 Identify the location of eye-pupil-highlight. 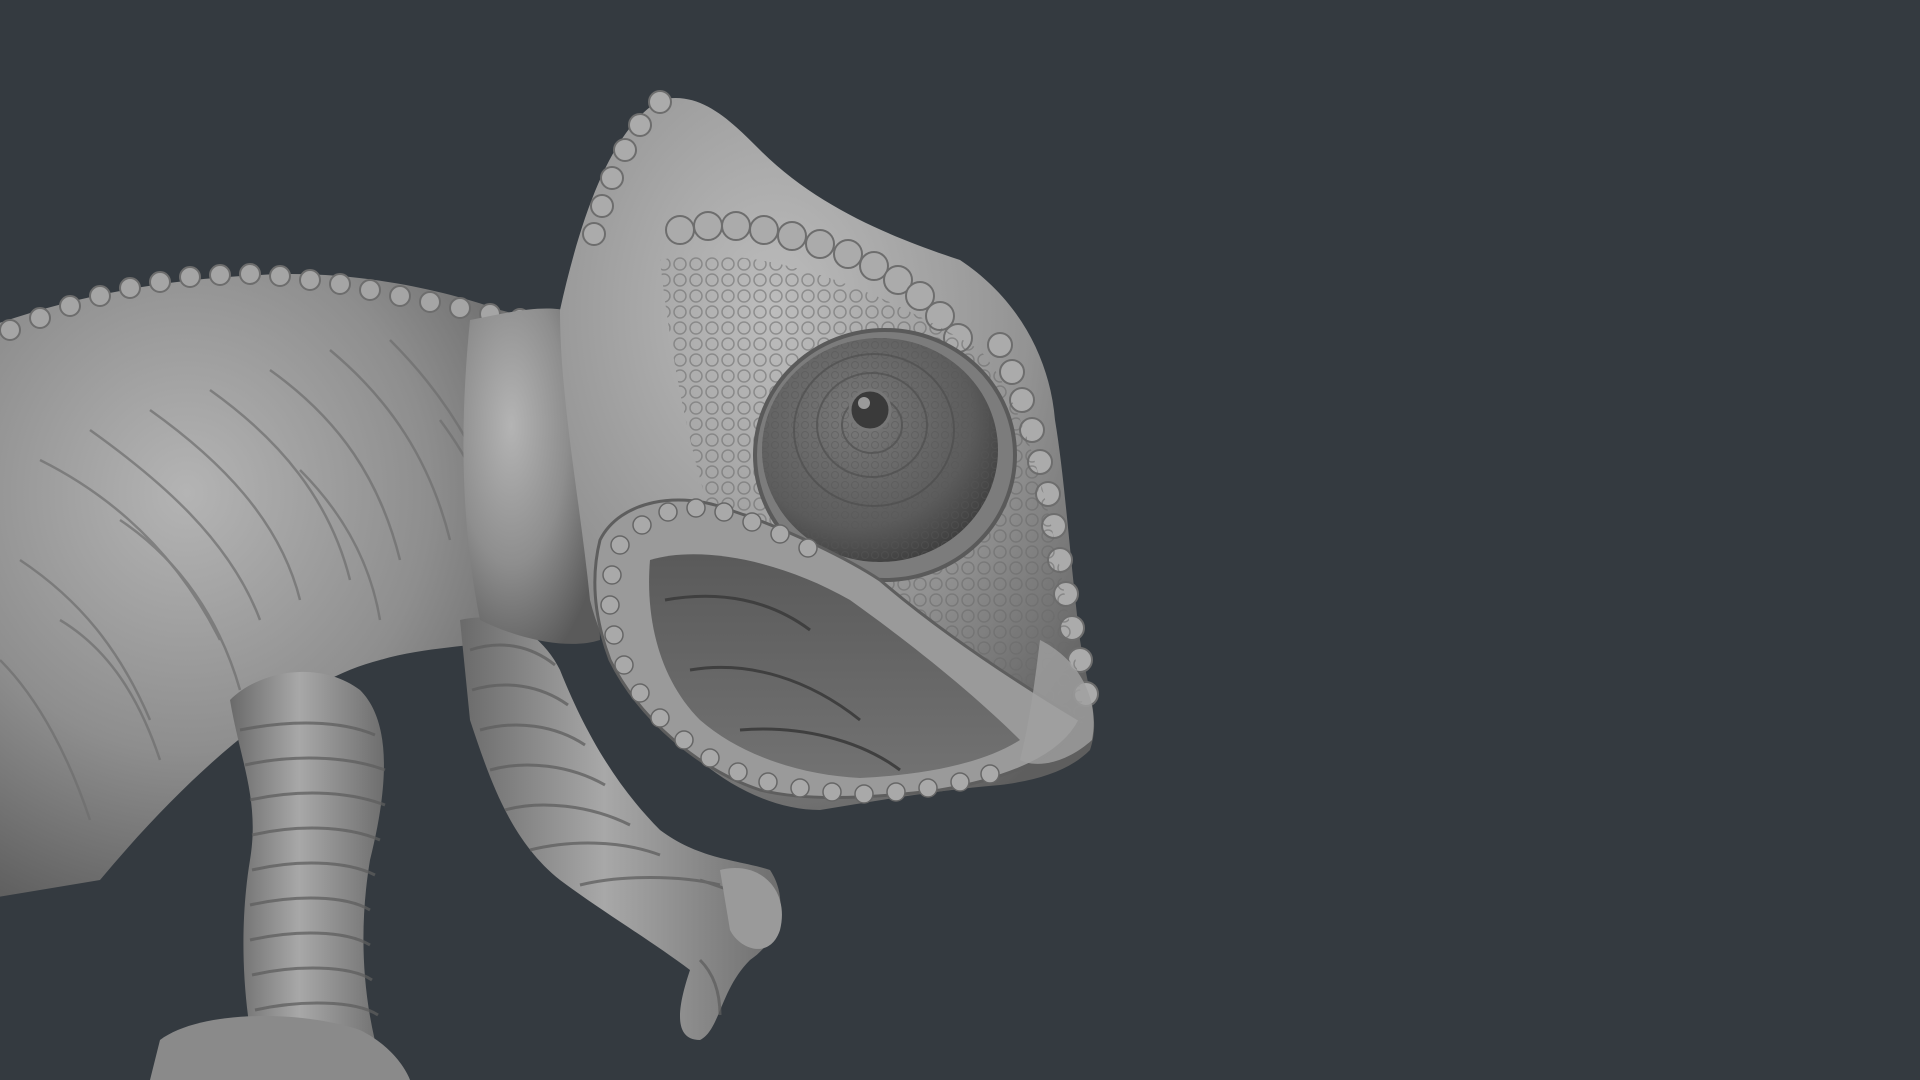
(864, 403).